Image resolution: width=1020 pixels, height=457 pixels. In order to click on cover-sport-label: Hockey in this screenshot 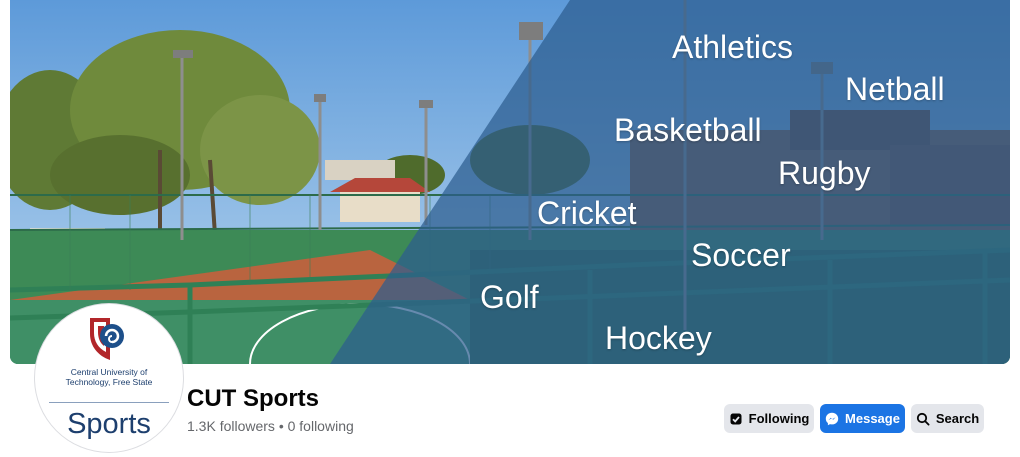, I will do `click(658, 338)`.